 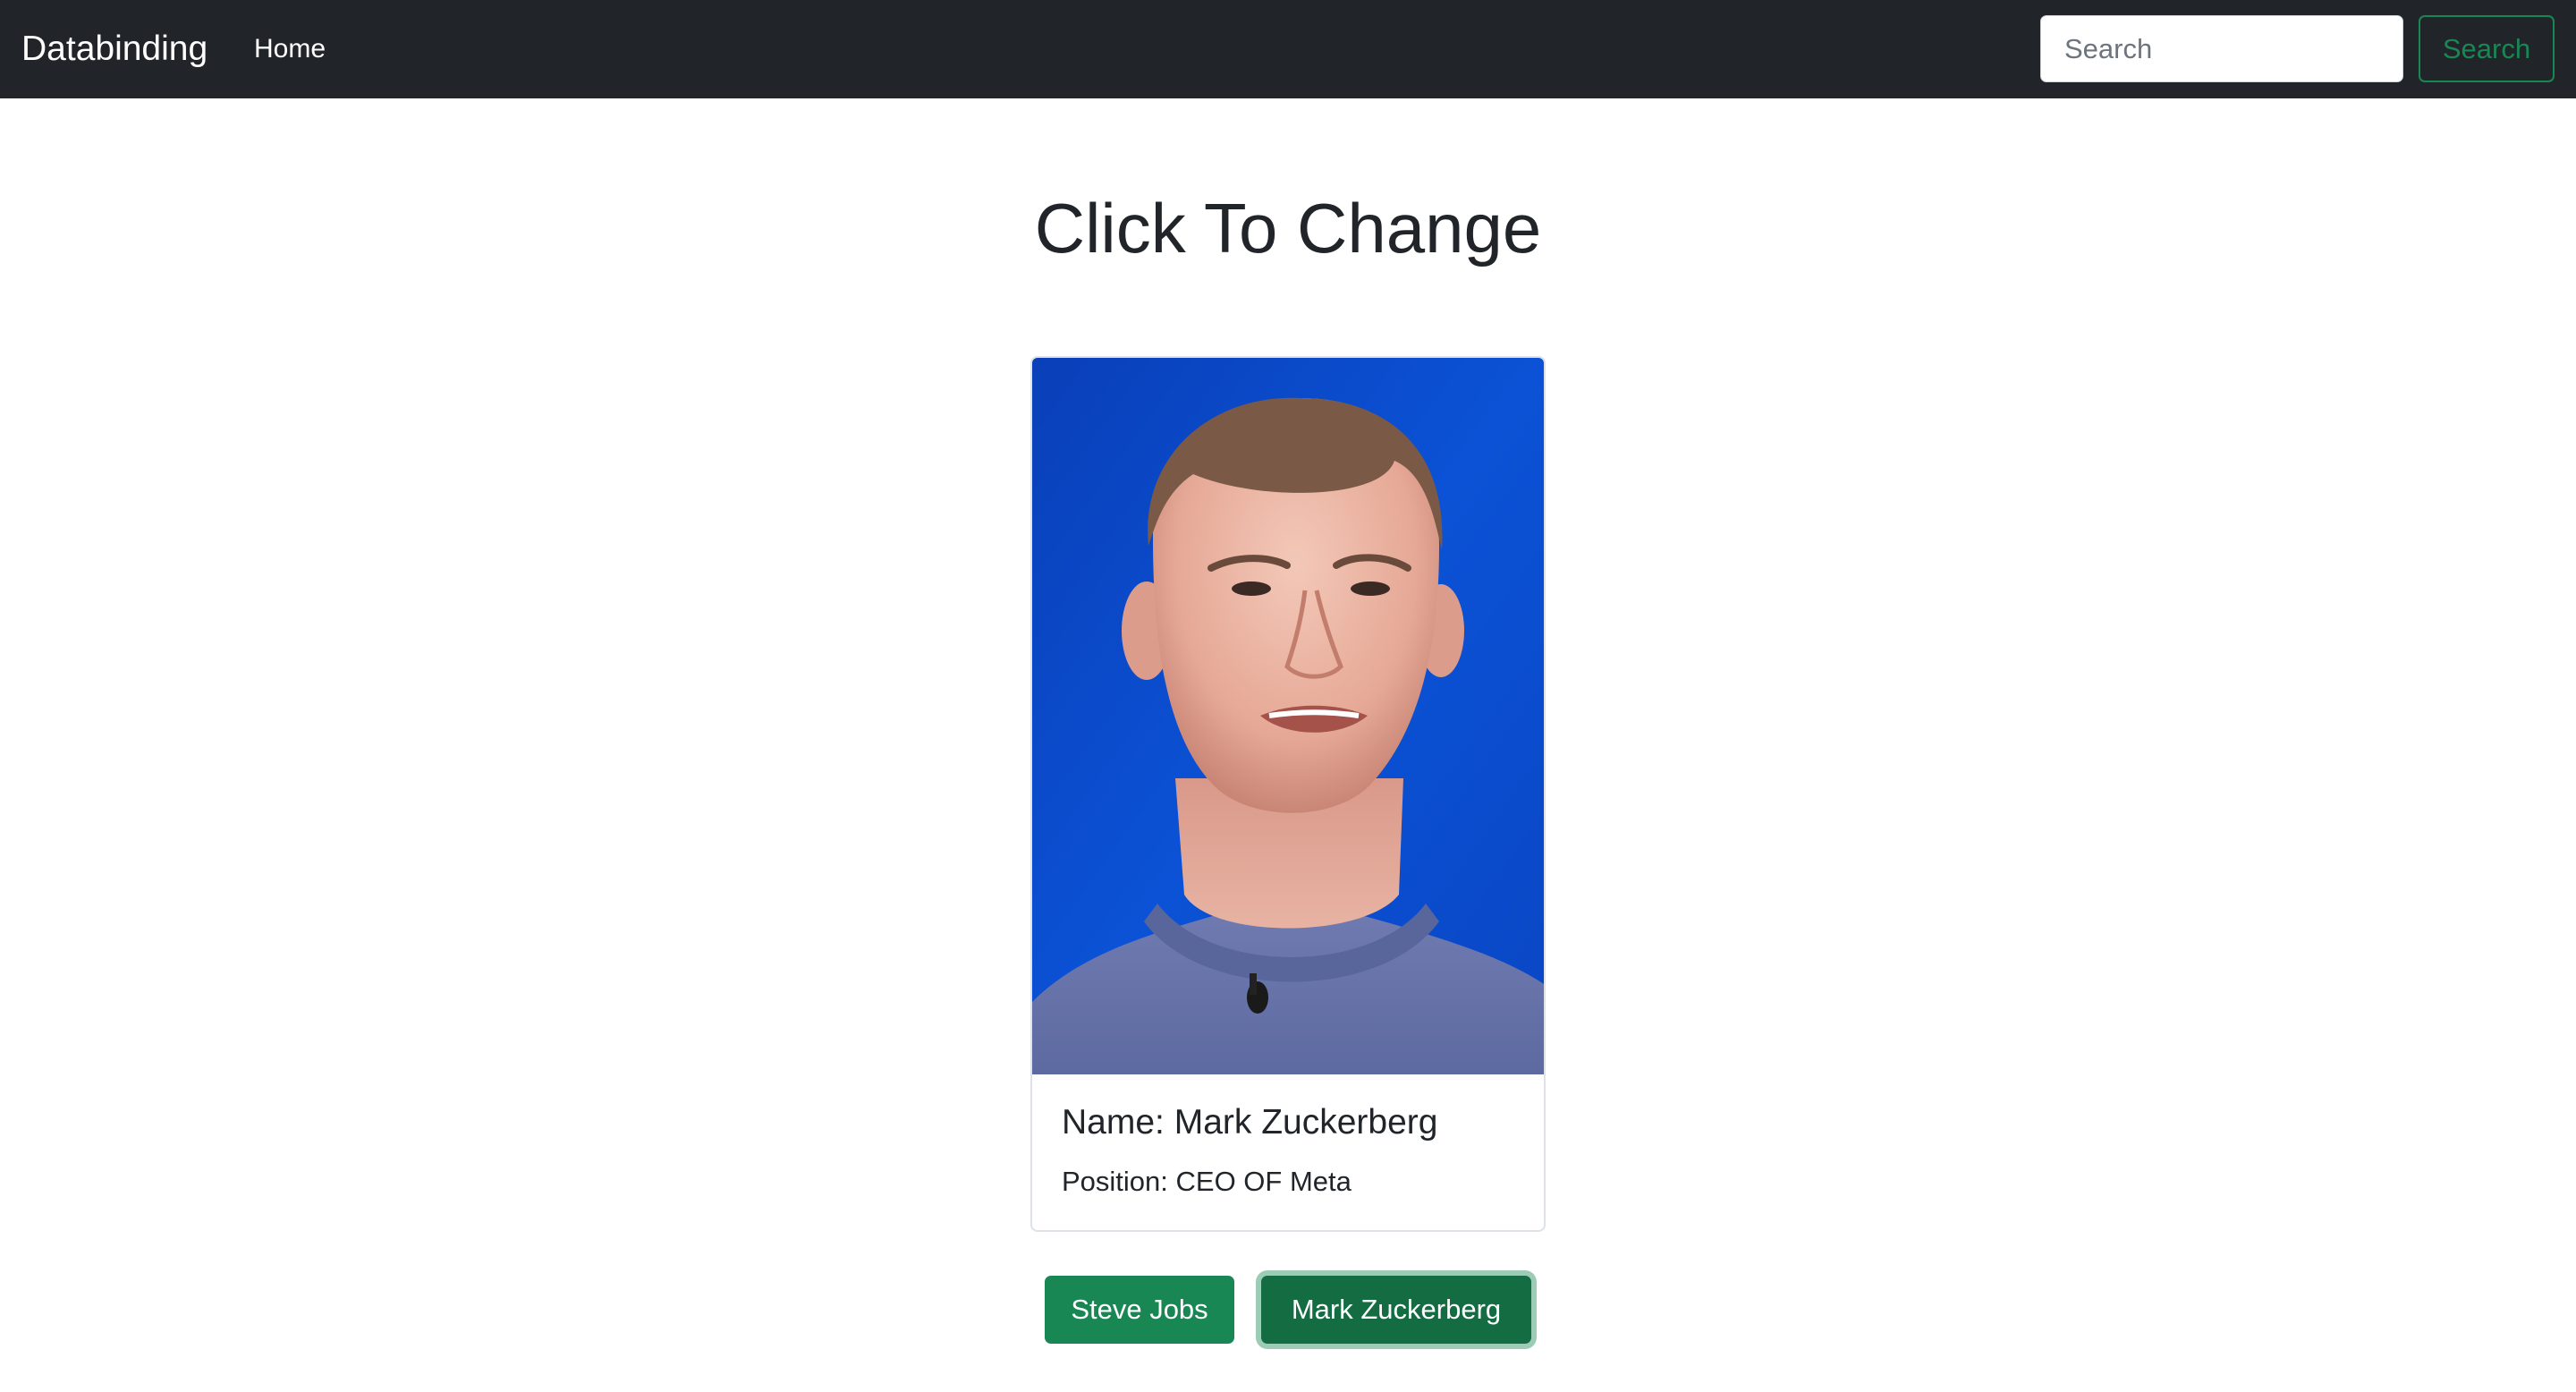 I want to click on person-photo, so click(x=1288, y=716).